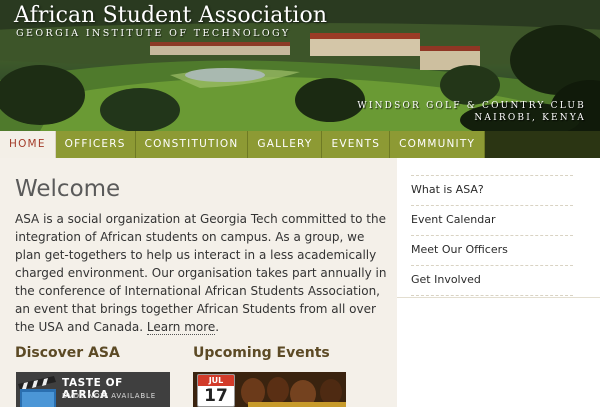 This screenshot has height=407, width=600. Describe the element at coordinates (492, 220) in the screenshot. I see `sidebar-item-event-calendar: Event Calendar` at that location.